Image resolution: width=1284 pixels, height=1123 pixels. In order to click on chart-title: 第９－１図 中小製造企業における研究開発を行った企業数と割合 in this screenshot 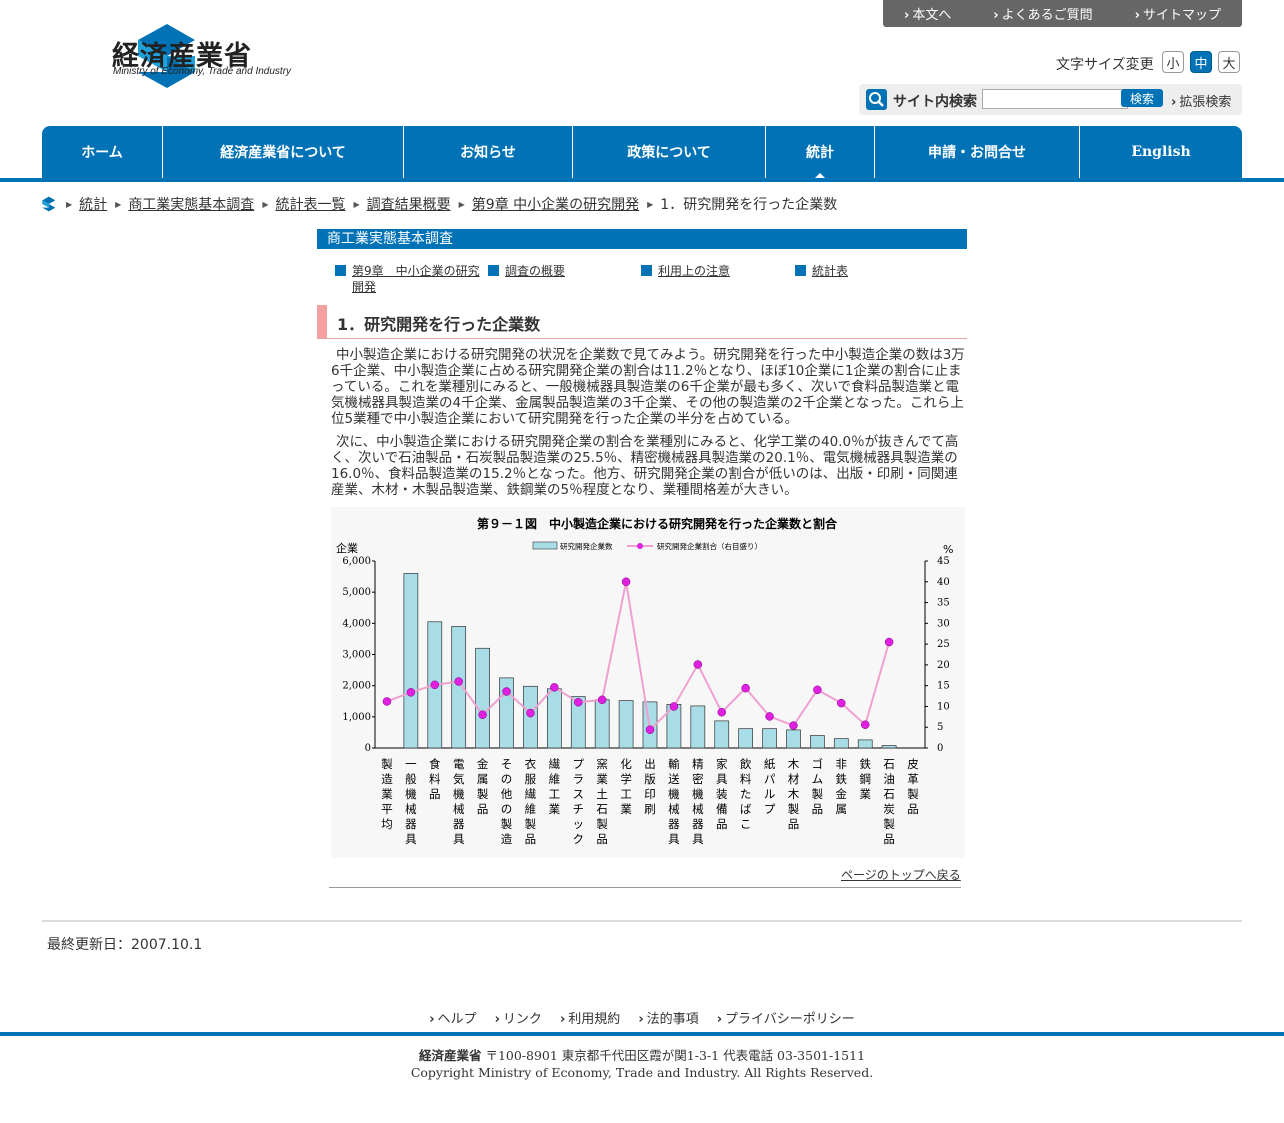, I will do `click(657, 523)`.